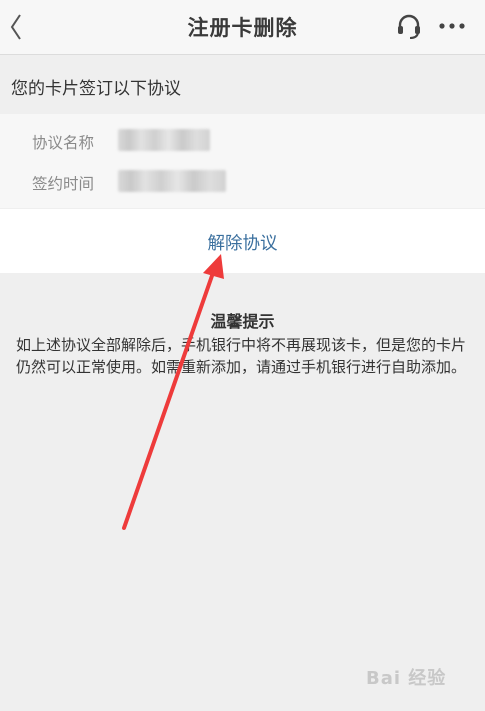 The height and width of the screenshot is (711, 485). Describe the element at coordinates (242, 161) in the screenshot. I see `agreement-info-card: 协议名称 签约时间` at that location.